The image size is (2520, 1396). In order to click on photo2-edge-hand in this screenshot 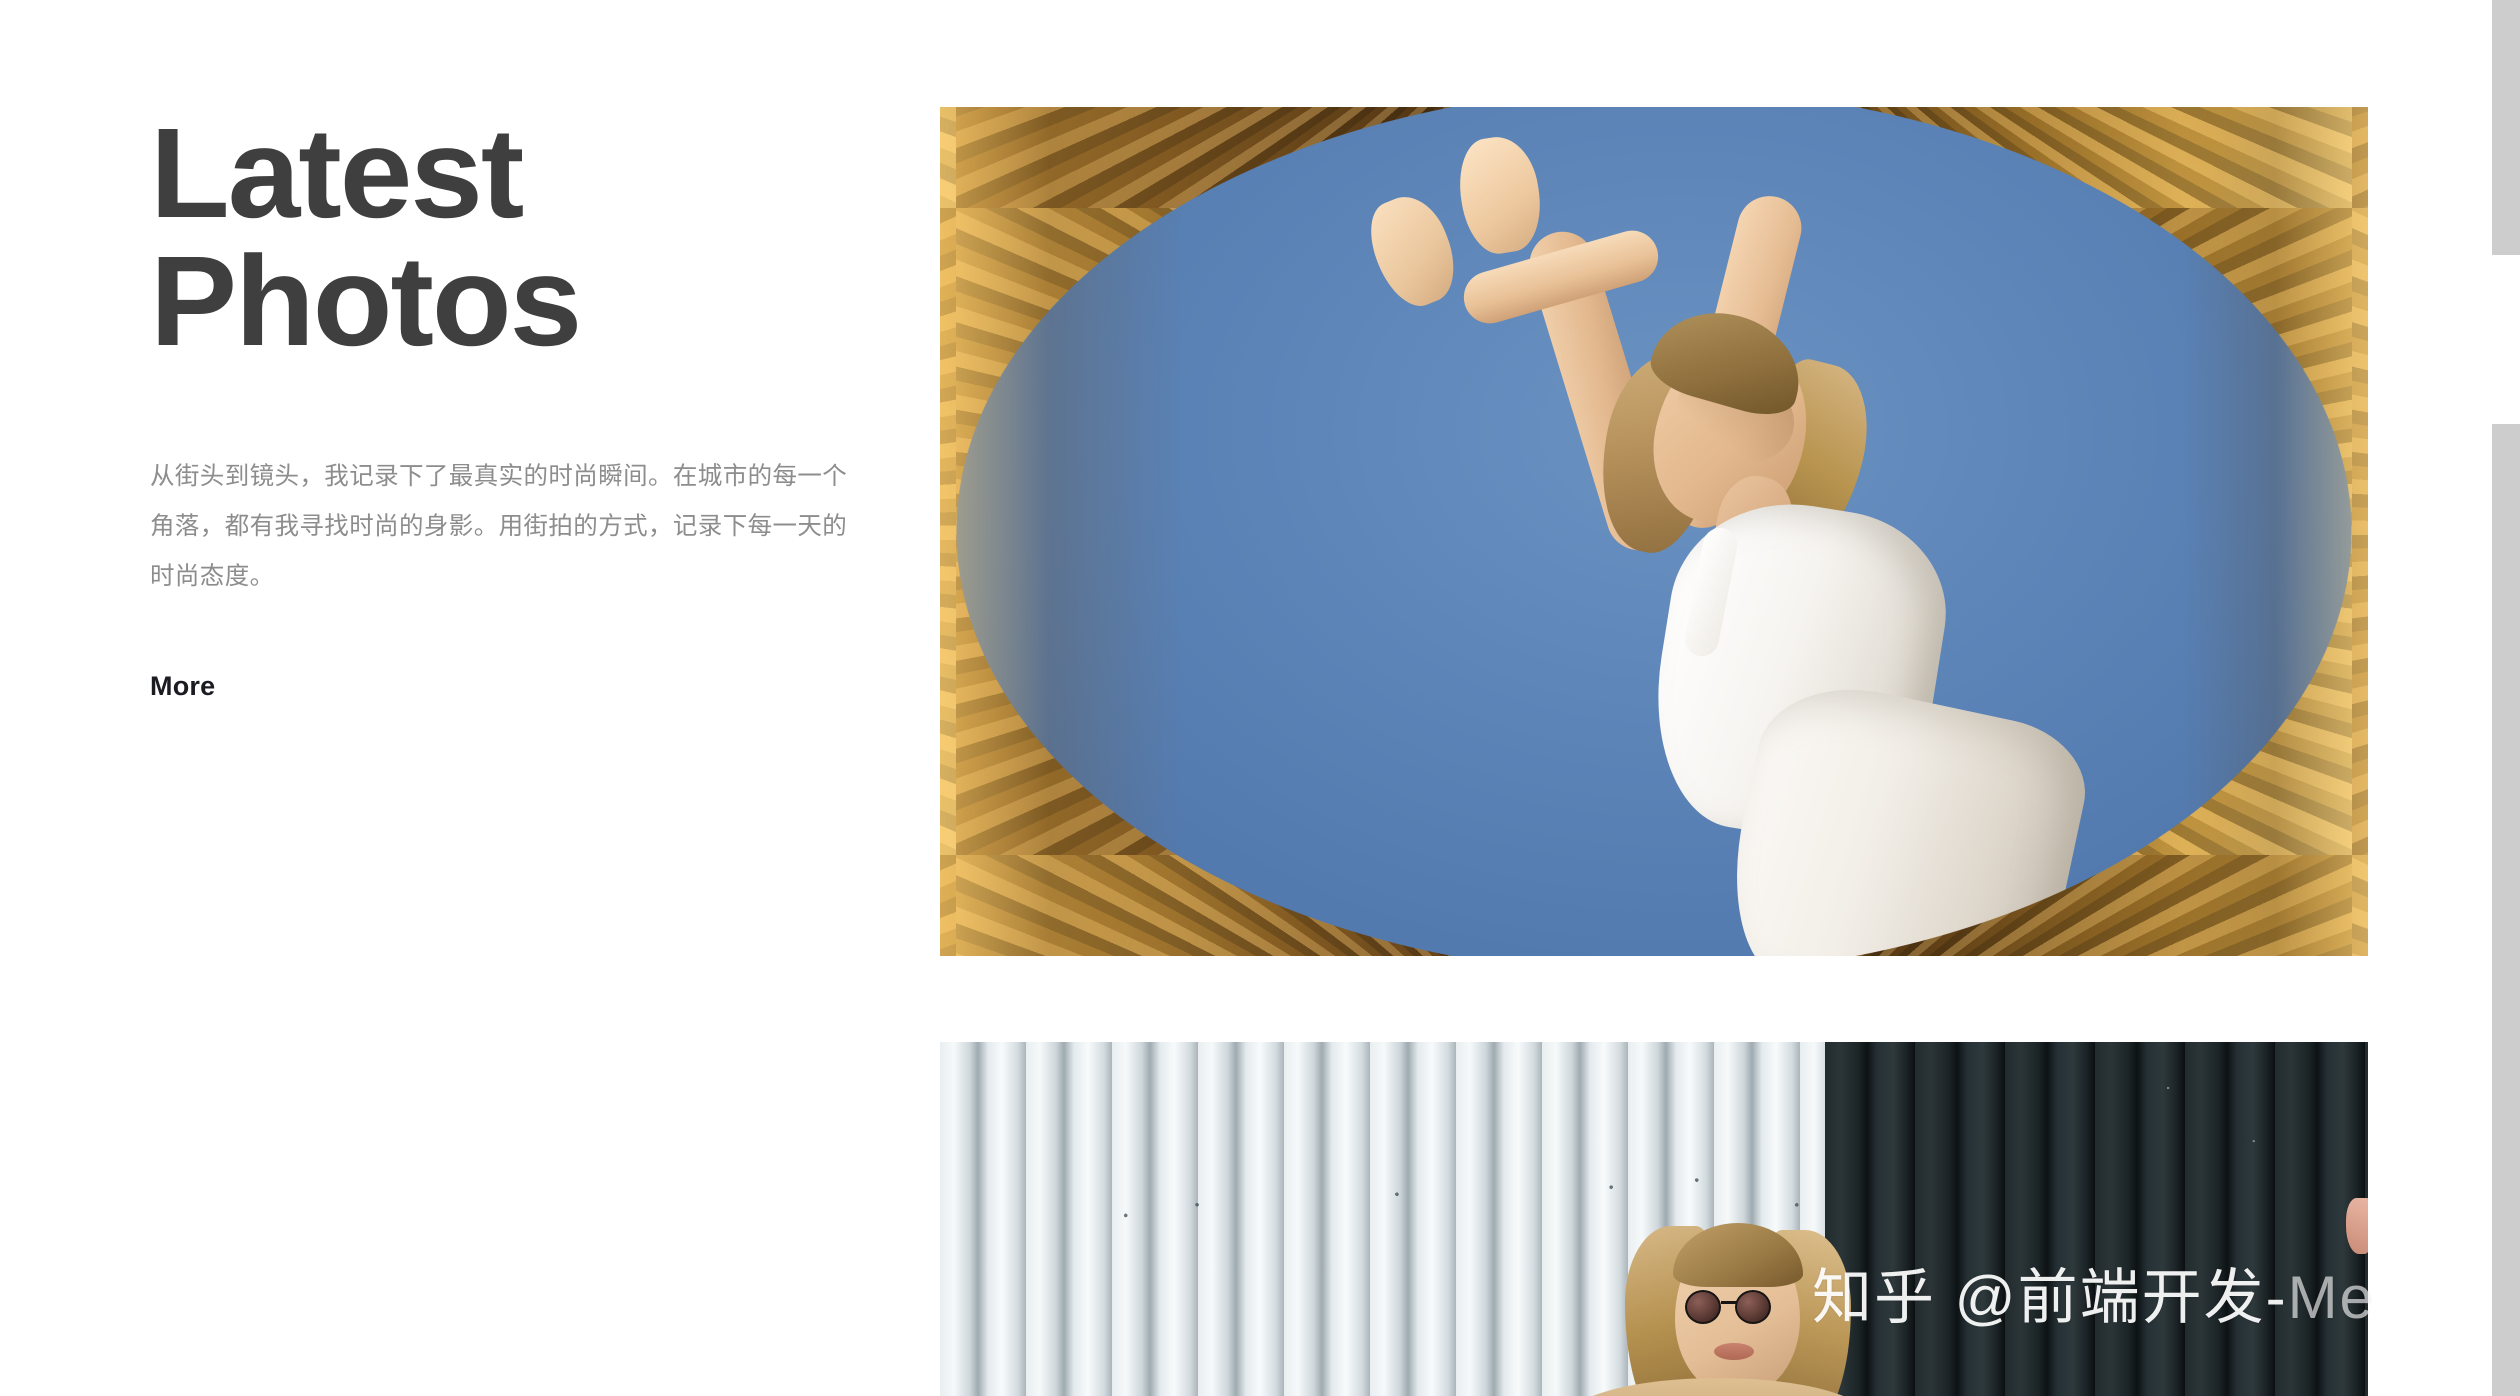, I will do `click(2357, 1225)`.